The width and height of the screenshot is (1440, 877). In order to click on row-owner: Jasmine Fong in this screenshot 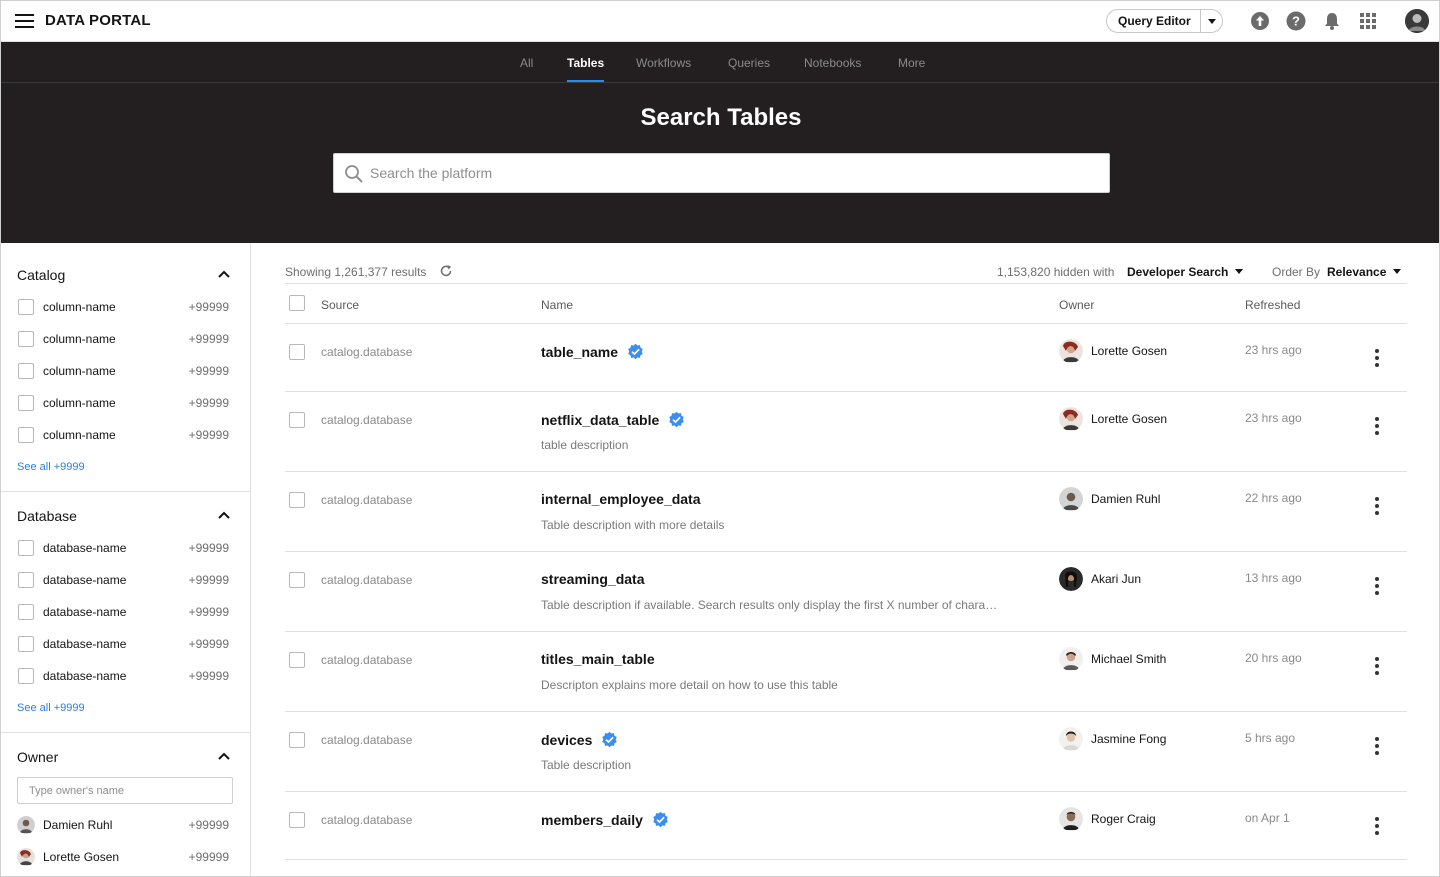, I will do `click(1112, 739)`.